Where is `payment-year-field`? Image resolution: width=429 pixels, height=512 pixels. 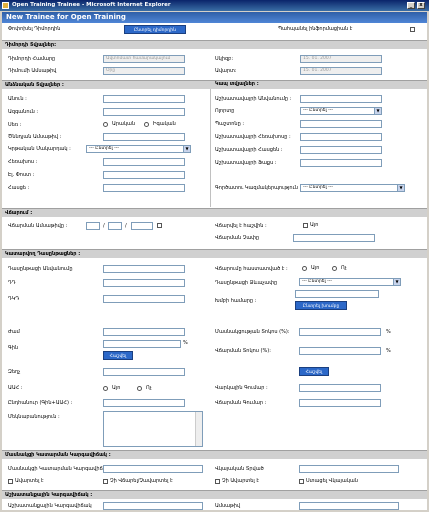
payment-year-field is located at coordinates (142, 226).